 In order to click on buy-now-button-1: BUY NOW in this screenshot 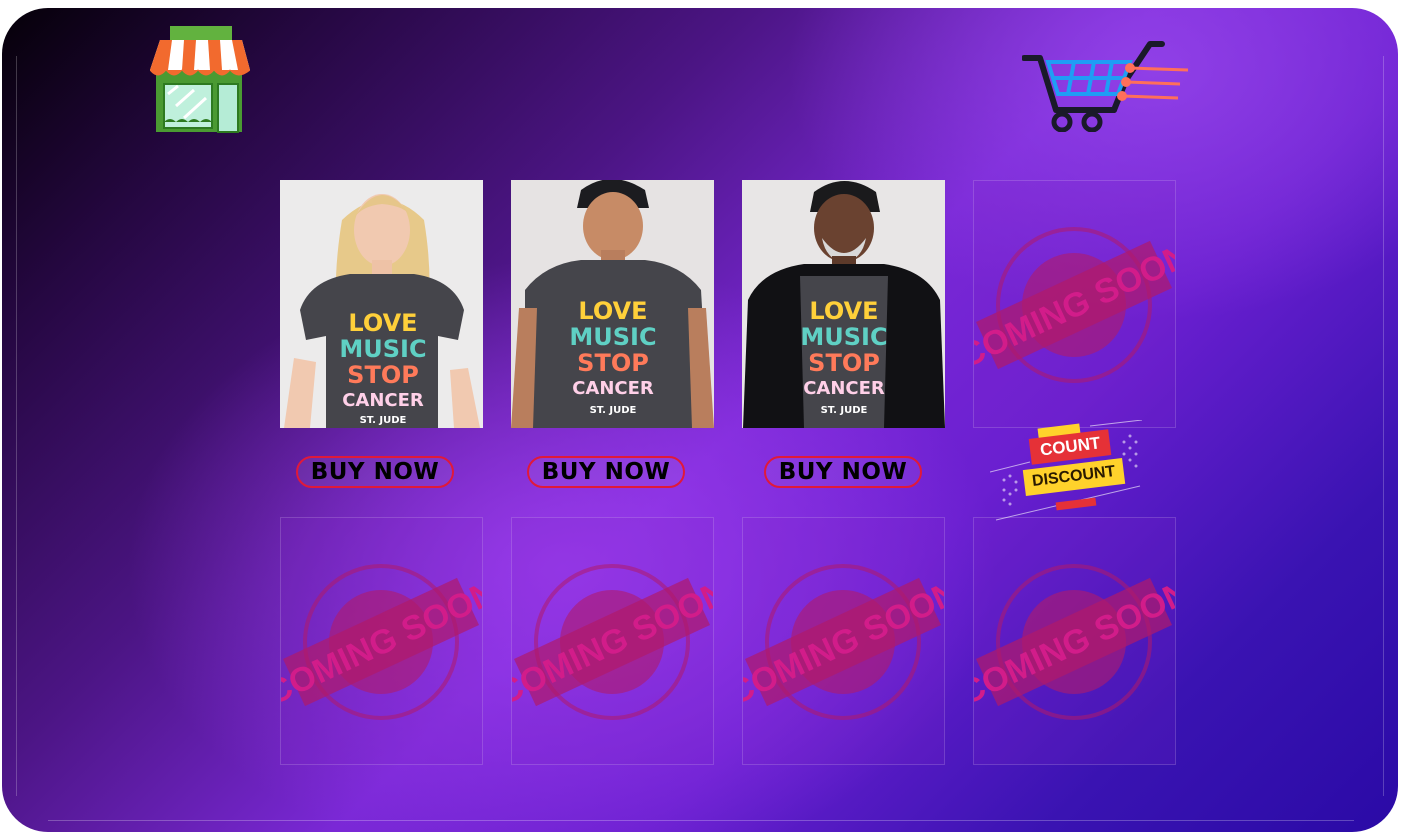, I will do `click(375, 472)`.